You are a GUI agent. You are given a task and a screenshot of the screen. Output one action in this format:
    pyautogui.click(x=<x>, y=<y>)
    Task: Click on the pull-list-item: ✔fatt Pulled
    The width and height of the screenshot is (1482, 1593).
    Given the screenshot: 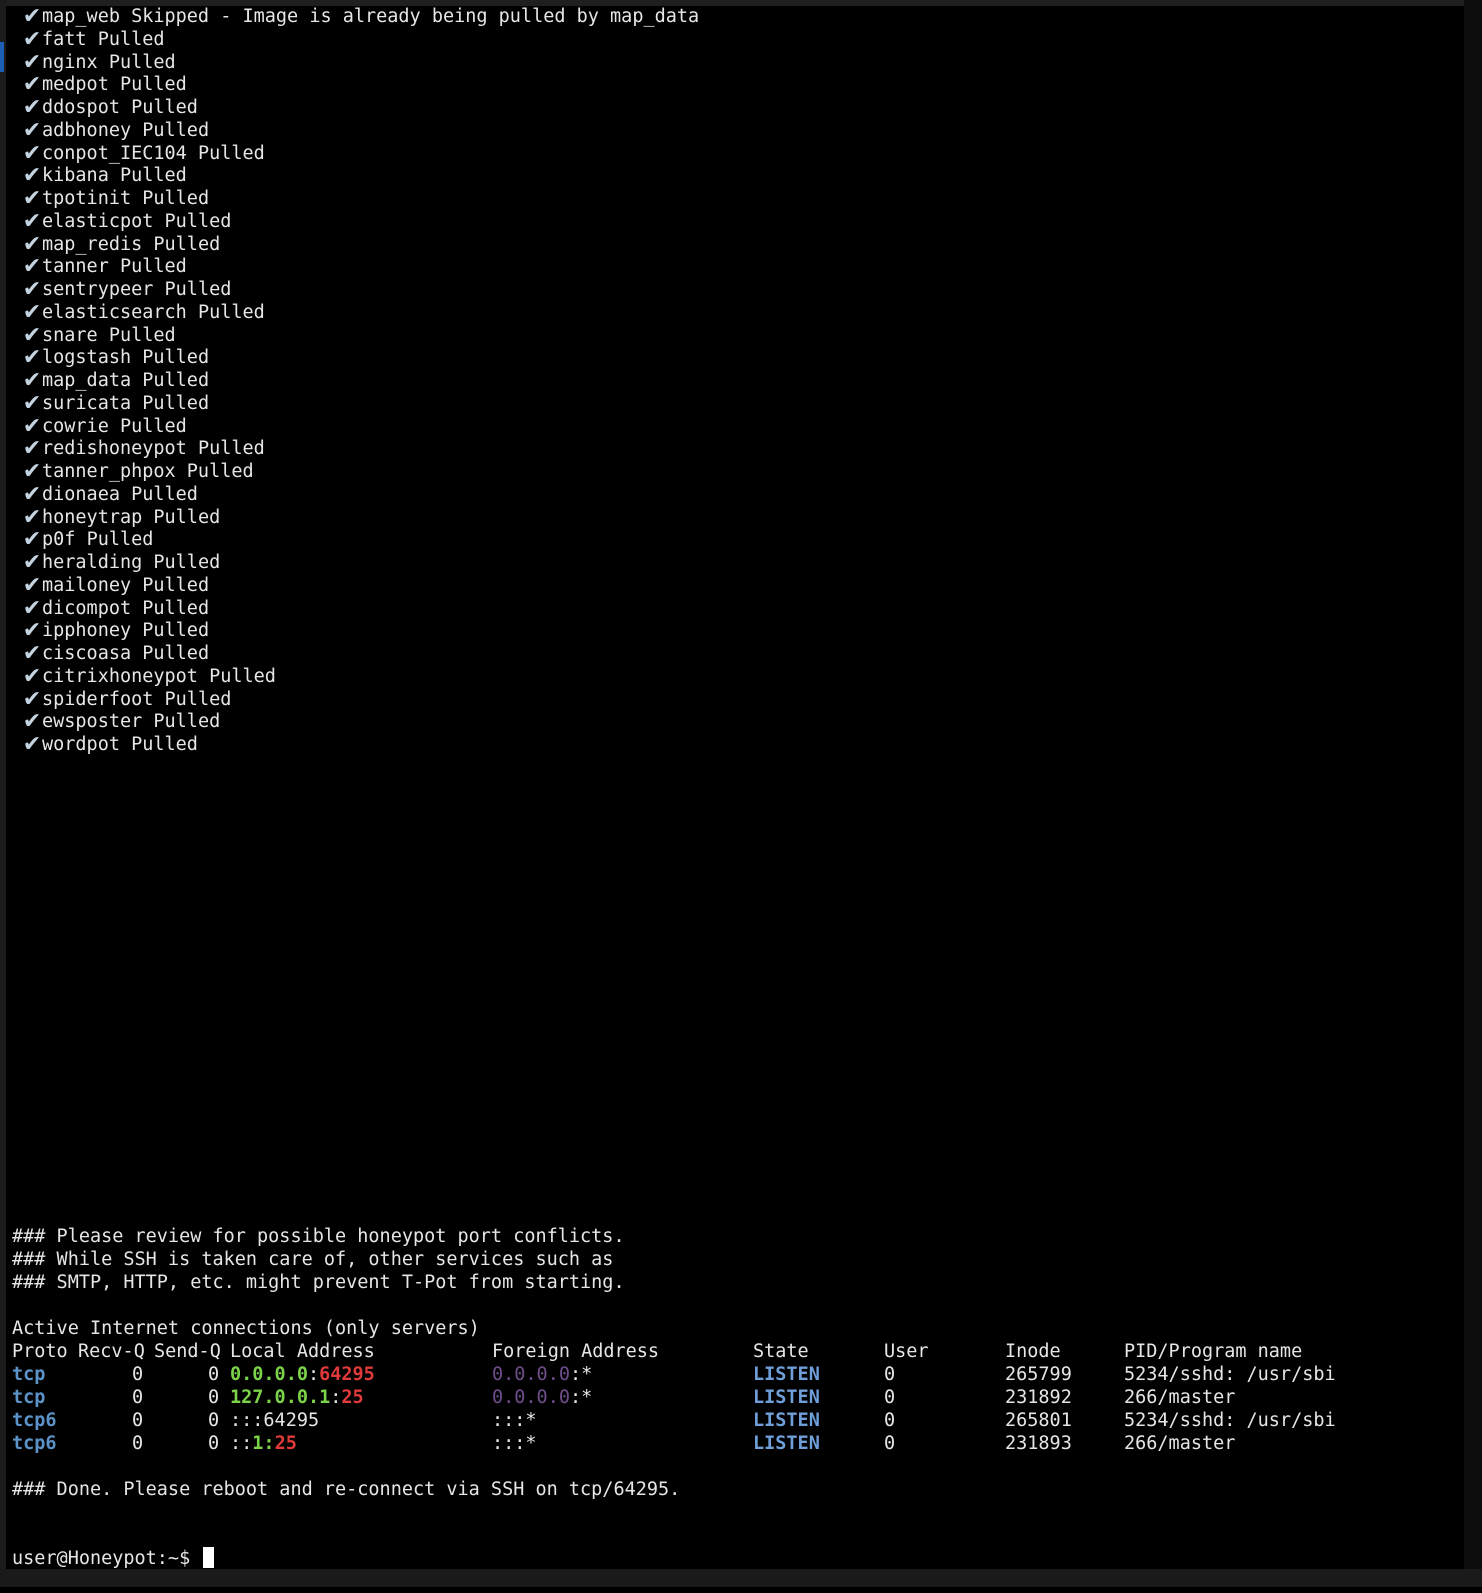 What is the action you would take?
    pyautogui.click(x=88, y=39)
    